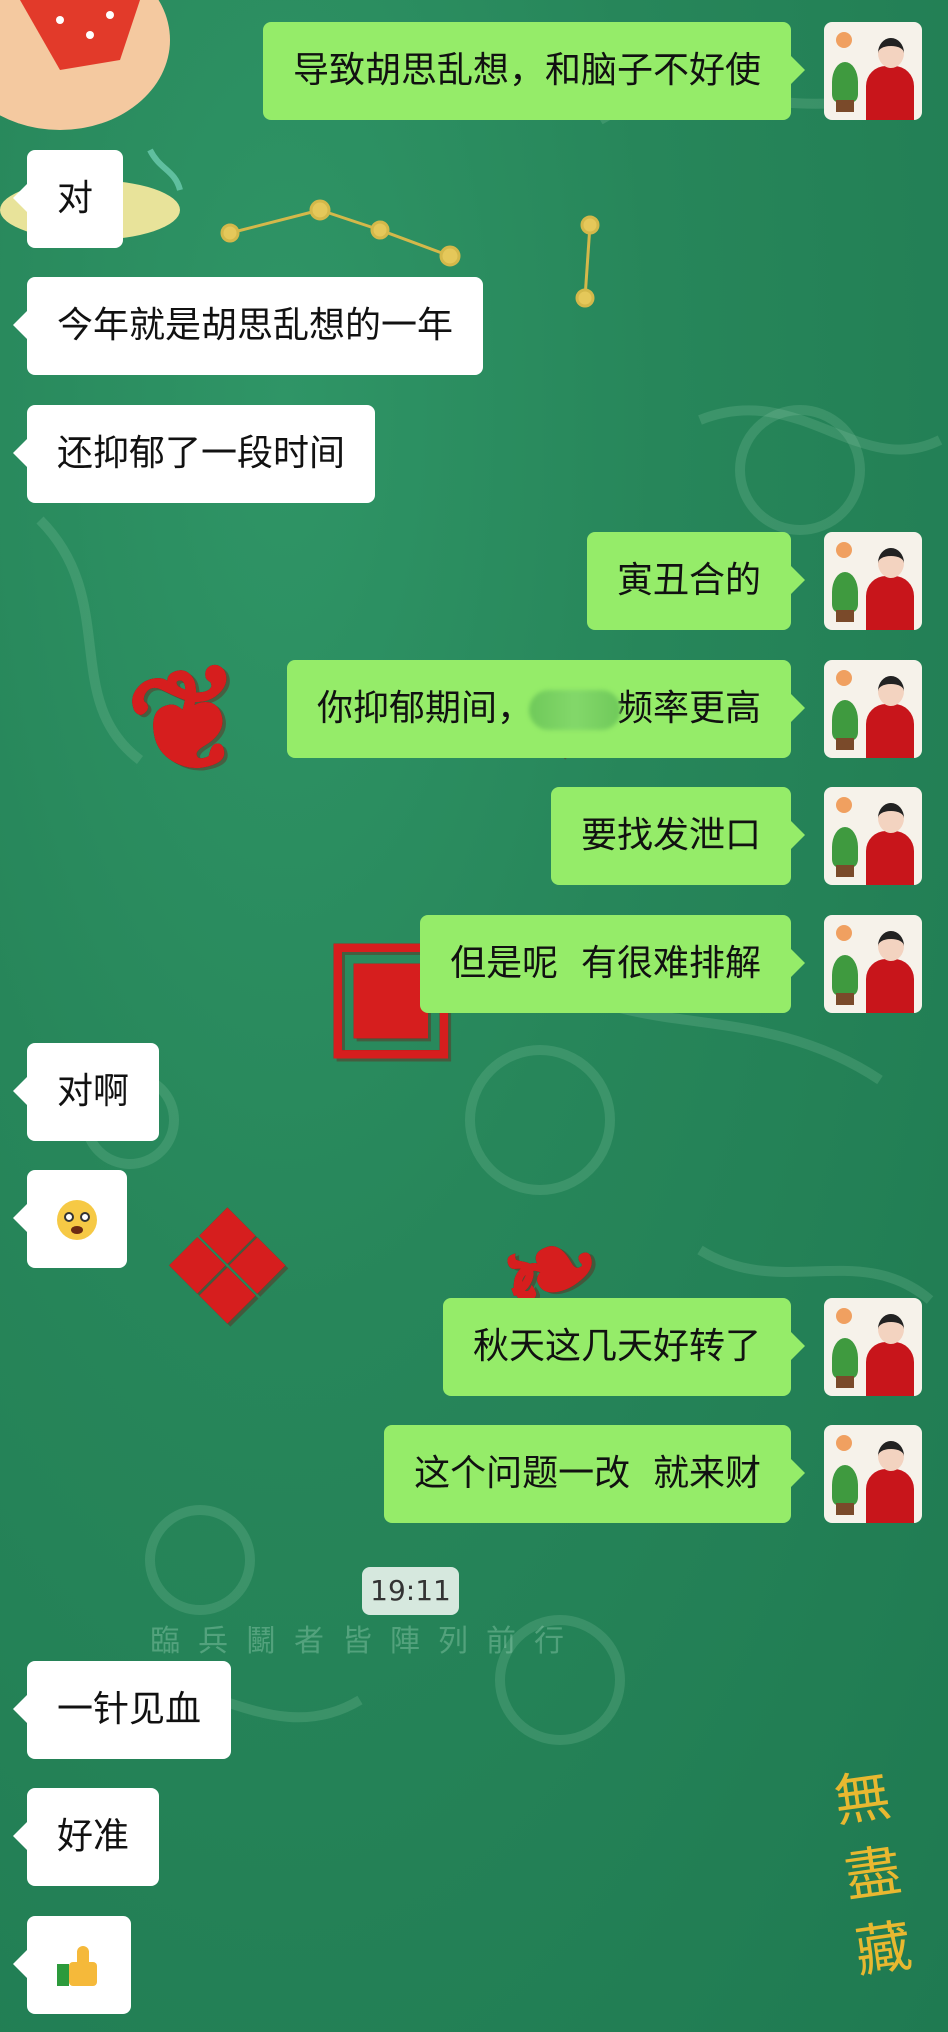  Describe the element at coordinates (248, 326) in the screenshot. I see `incoming-message-bubble: 今年就是胡思乱想的一年` at that location.